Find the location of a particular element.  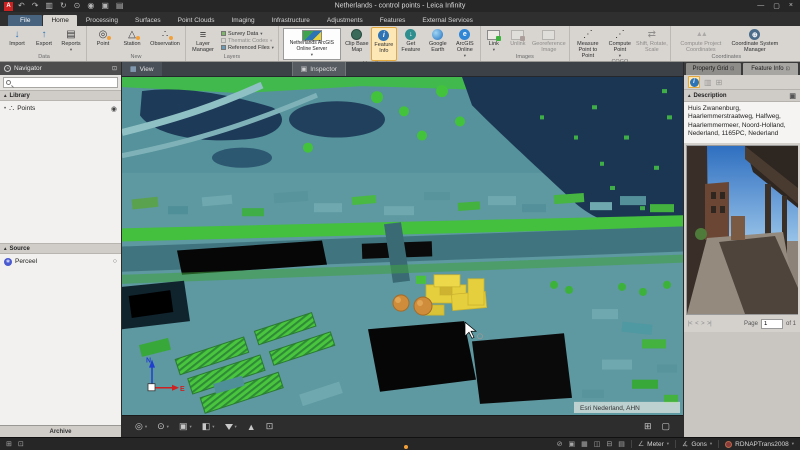

feature-info-button: i Feature Info is located at coordinates (383, 44).